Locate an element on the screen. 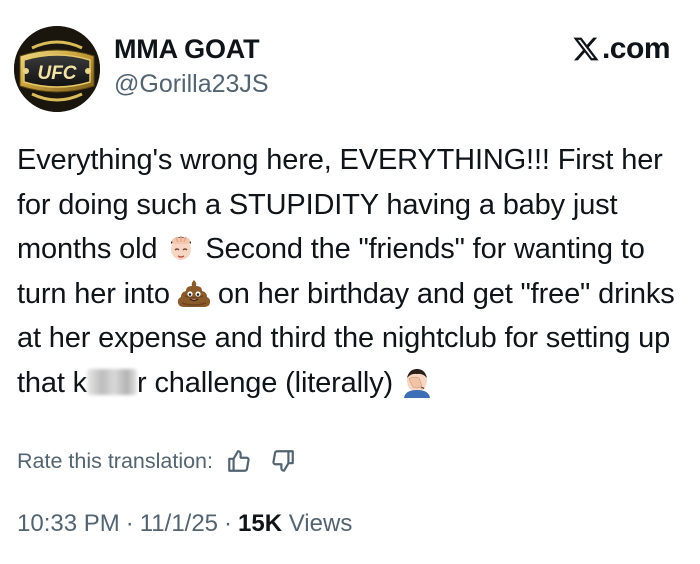  views-label: Views is located at coordinates (320, 523).